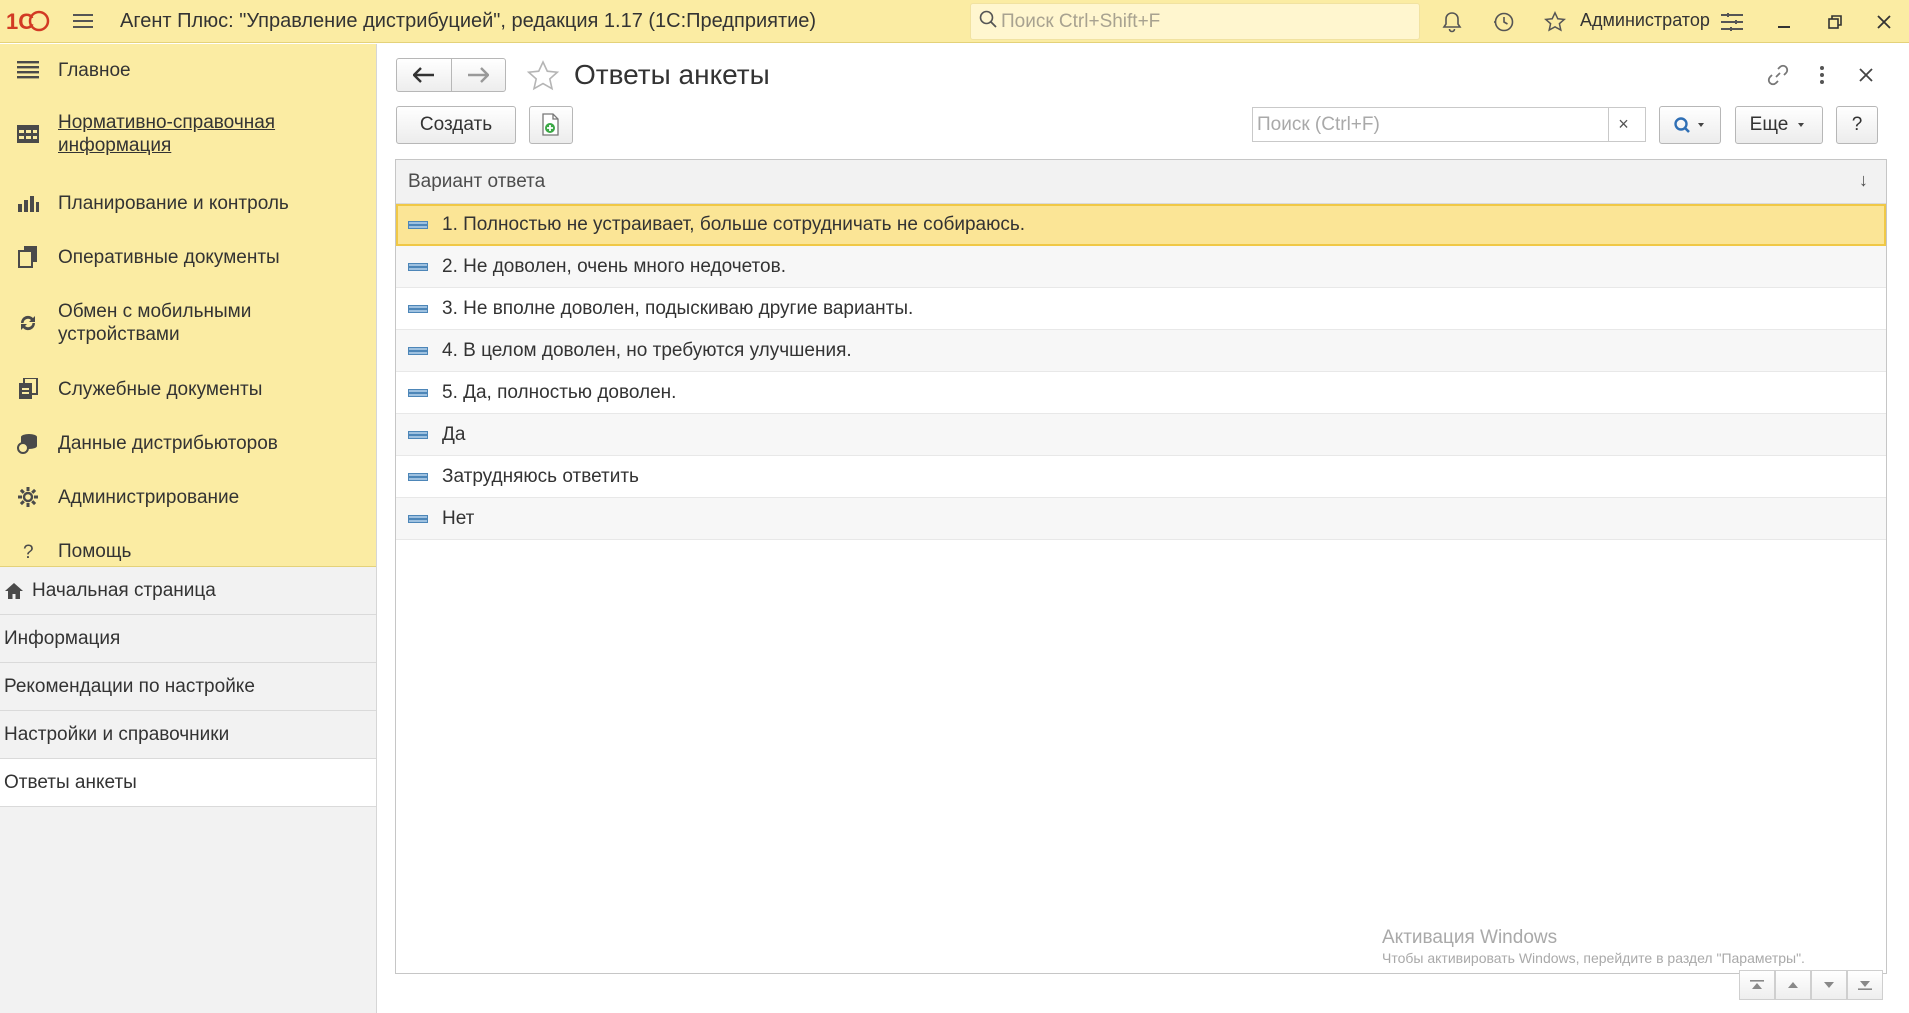 Image resolution: width=1909 pixels, height=1013 pixels. Describe the element at coordinates (188, 639) in the screenshot. I see `open-window-info: Информация` at that location.